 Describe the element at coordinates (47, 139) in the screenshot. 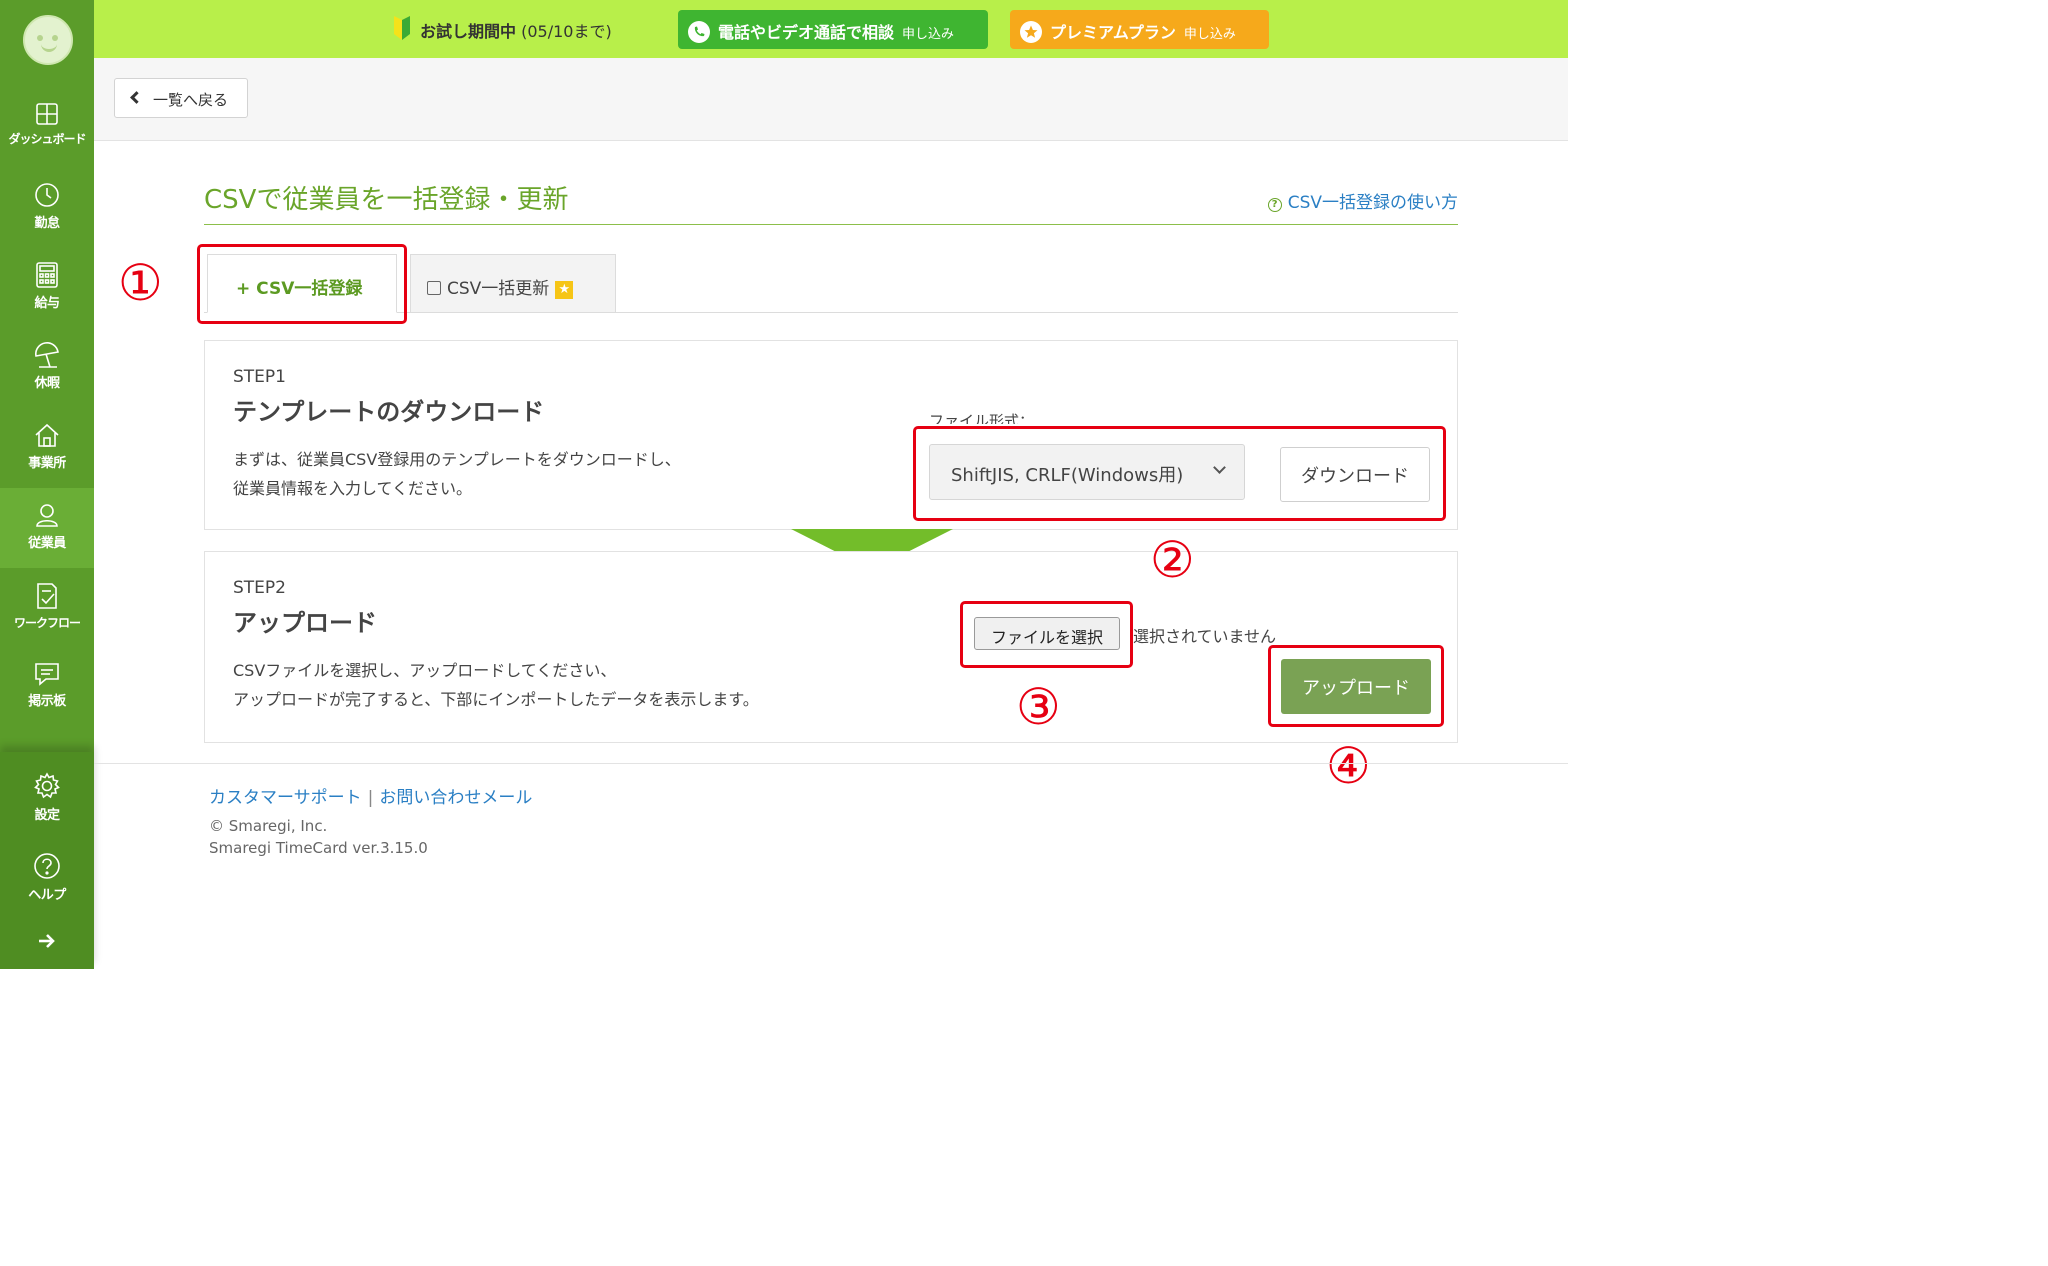

I see `sidebar-item-label: ダッシュボード` at that location.